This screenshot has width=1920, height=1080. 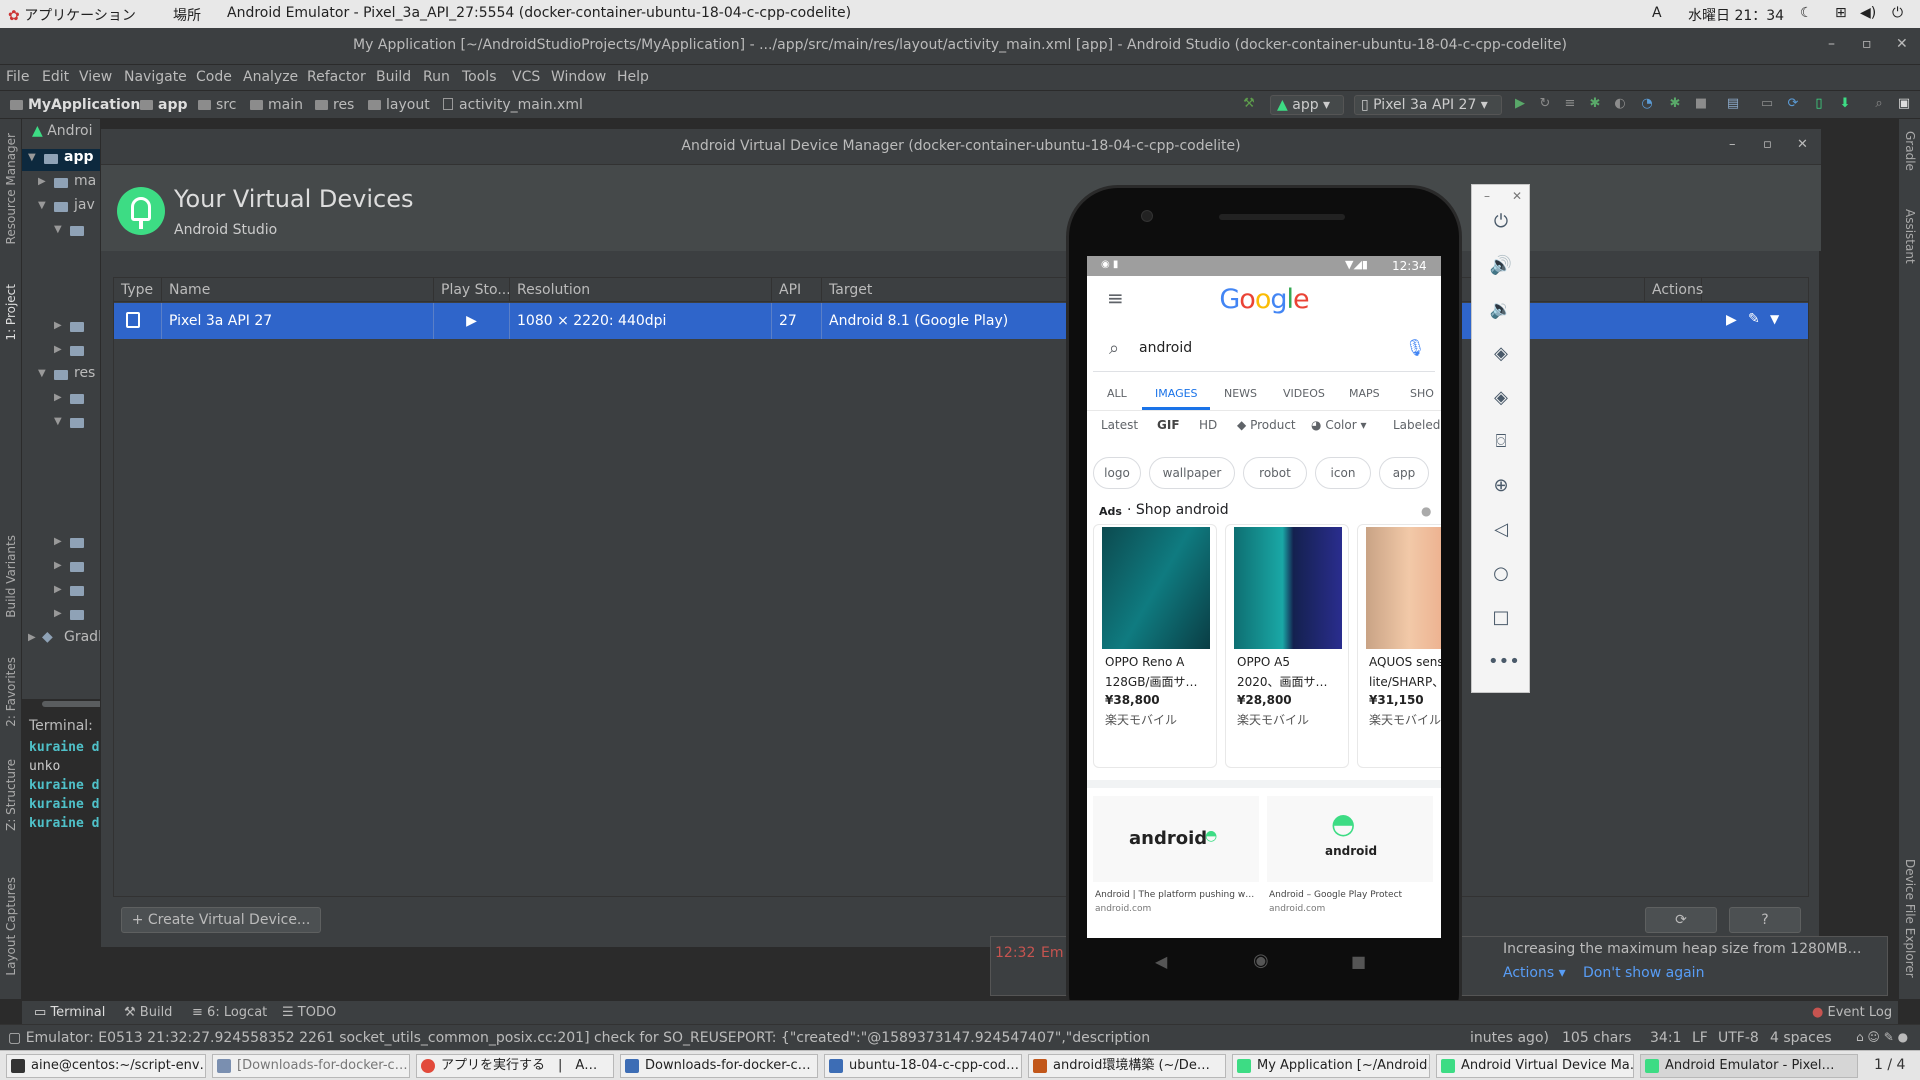 What do you see at coordinates (1501, 574) in the screenshot?
I see `home-icon: ○` at bounding box center [1501, 574].